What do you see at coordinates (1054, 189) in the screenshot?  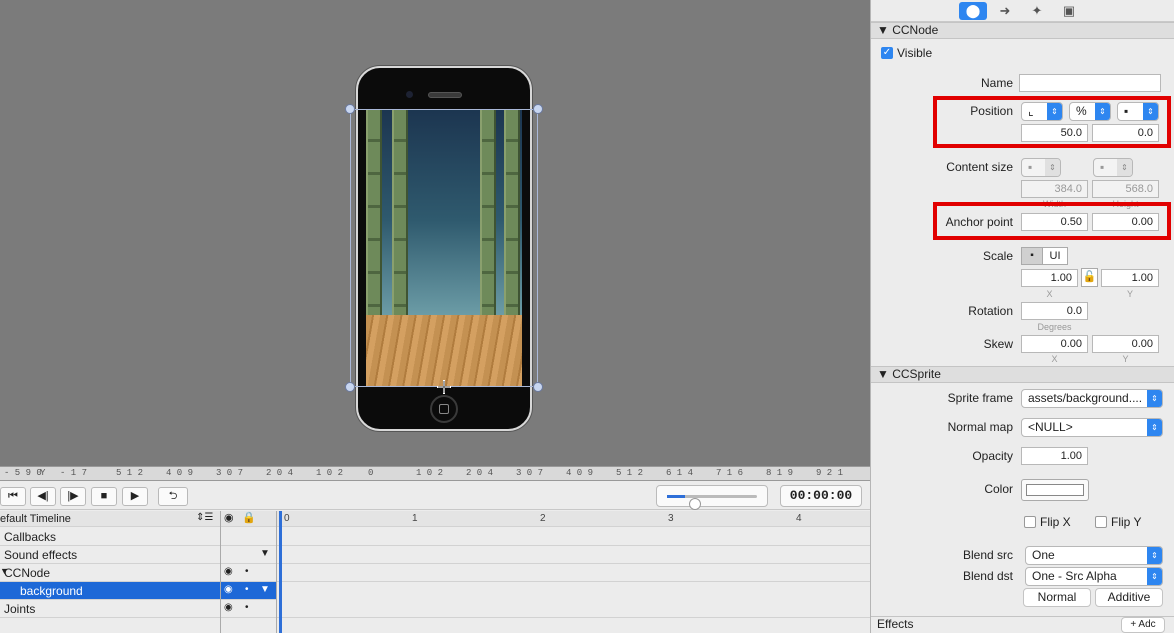 I see `content-width-field: 384.0` at bounding box center [1054, 189].